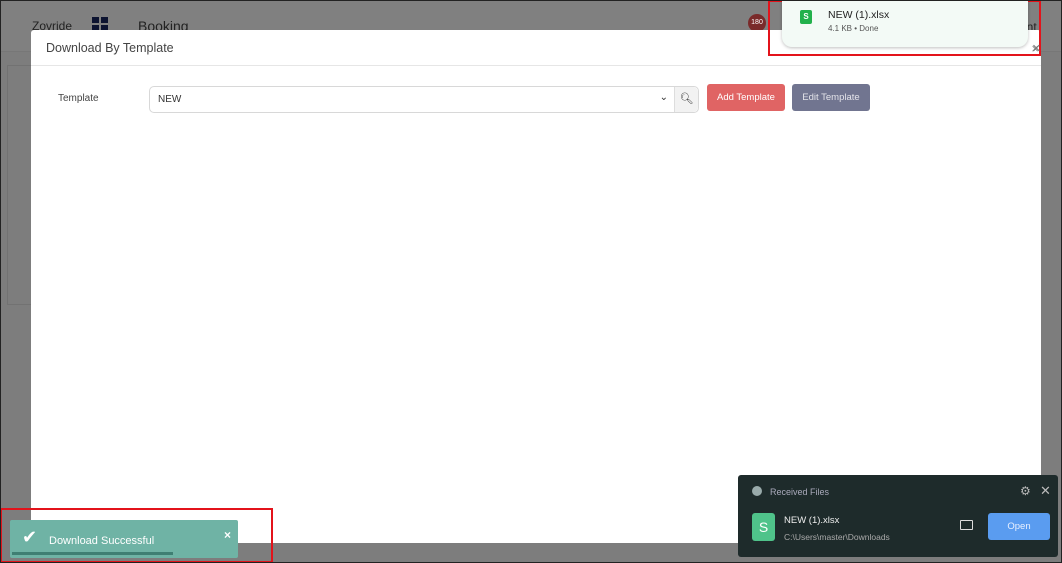 This screenshot has height=563, width=1062. Describe the element at coordinates (905, 23) in the screenshot. I see `download-popup: S NEW (1).xlsx 4.1 KB • Done` at that location.